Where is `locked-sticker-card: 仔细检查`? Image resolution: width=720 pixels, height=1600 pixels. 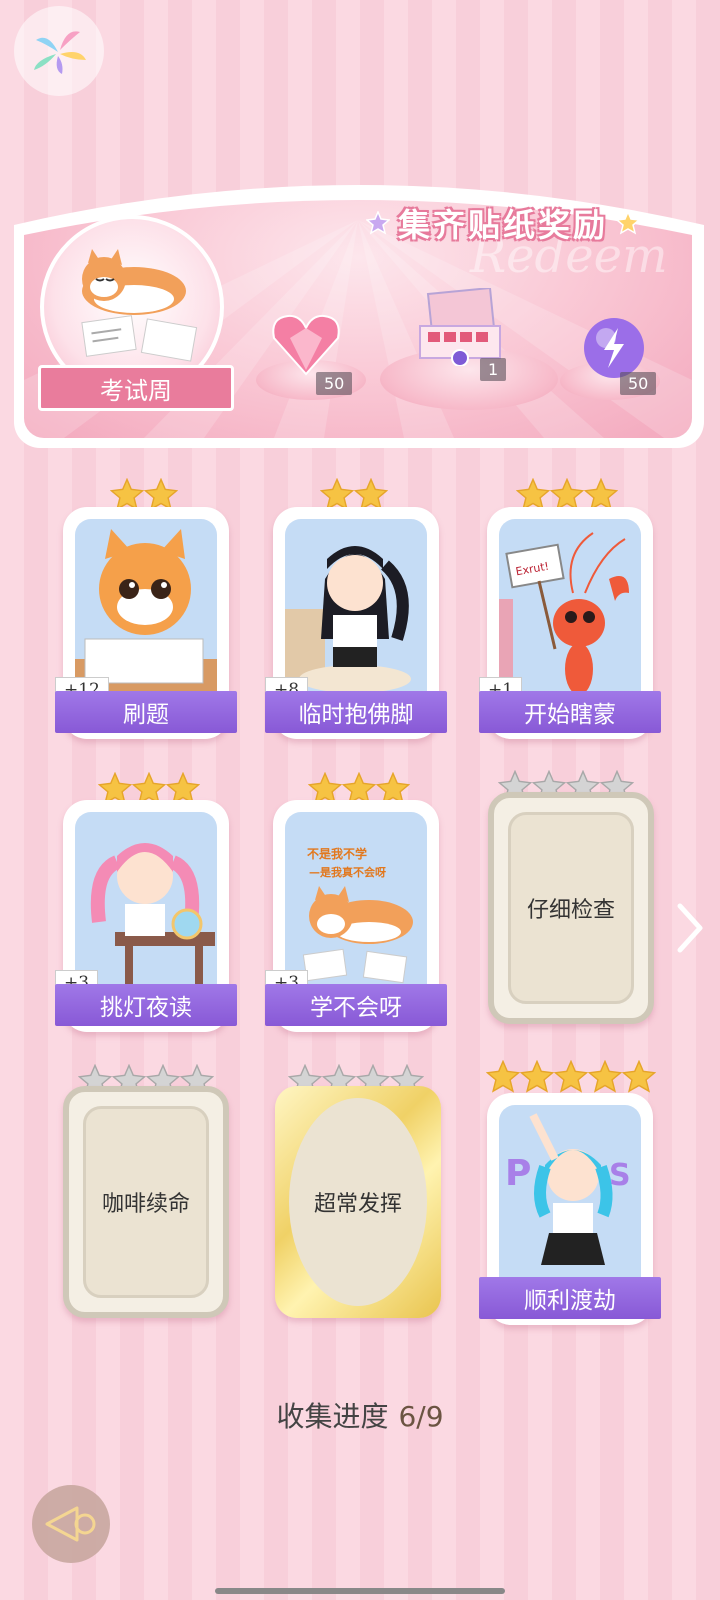 locked-sticker-card: 仔细检查 is located at coordinates (571, 908).